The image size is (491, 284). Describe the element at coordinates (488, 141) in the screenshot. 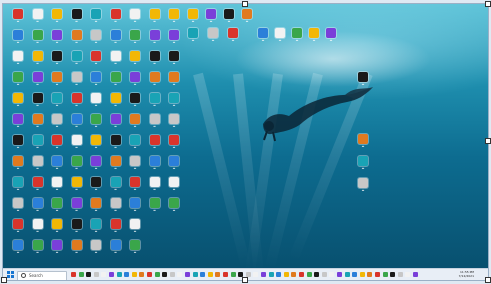

I see `resize-handle-right` at that location.